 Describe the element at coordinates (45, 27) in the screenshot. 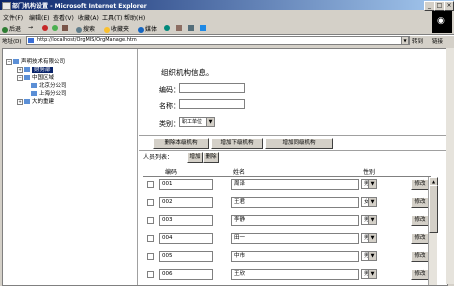

I see `stop-icon` at that location.